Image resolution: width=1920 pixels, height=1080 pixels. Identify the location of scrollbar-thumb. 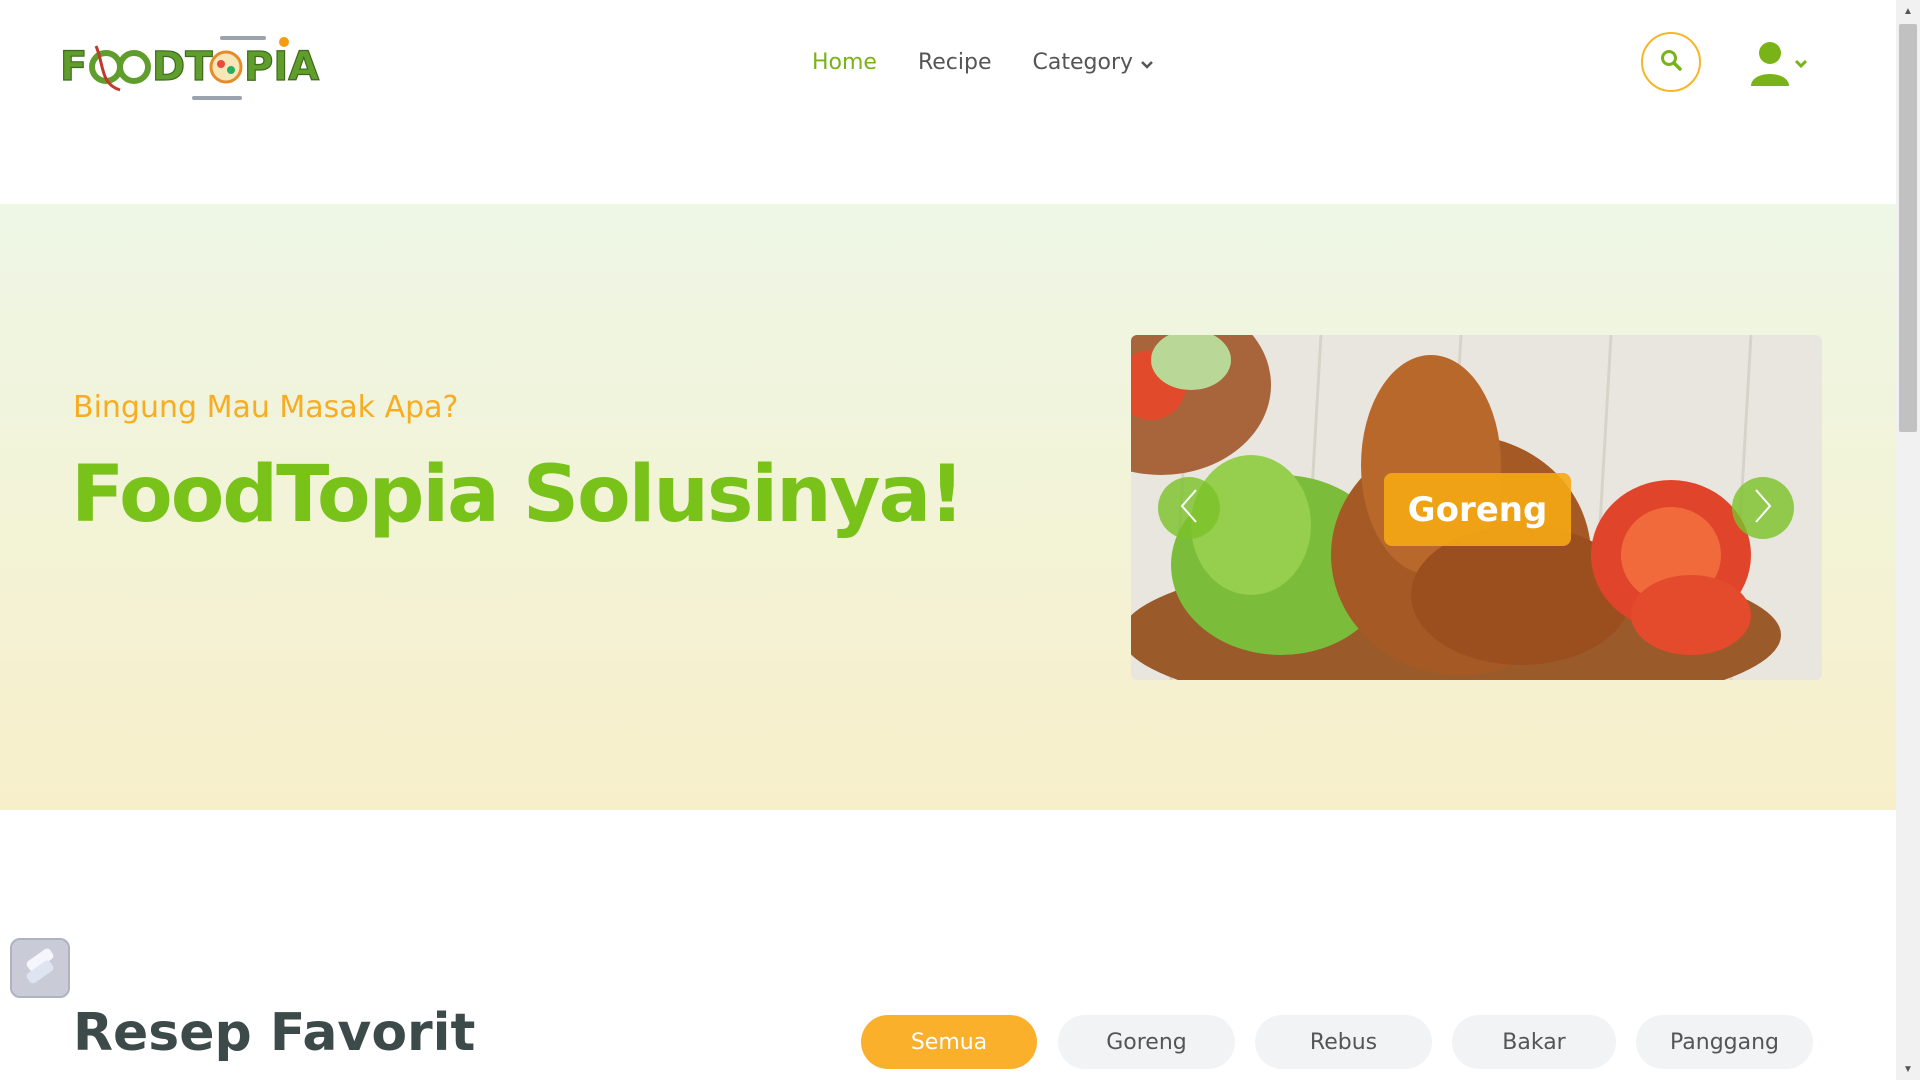
(1908, 228).